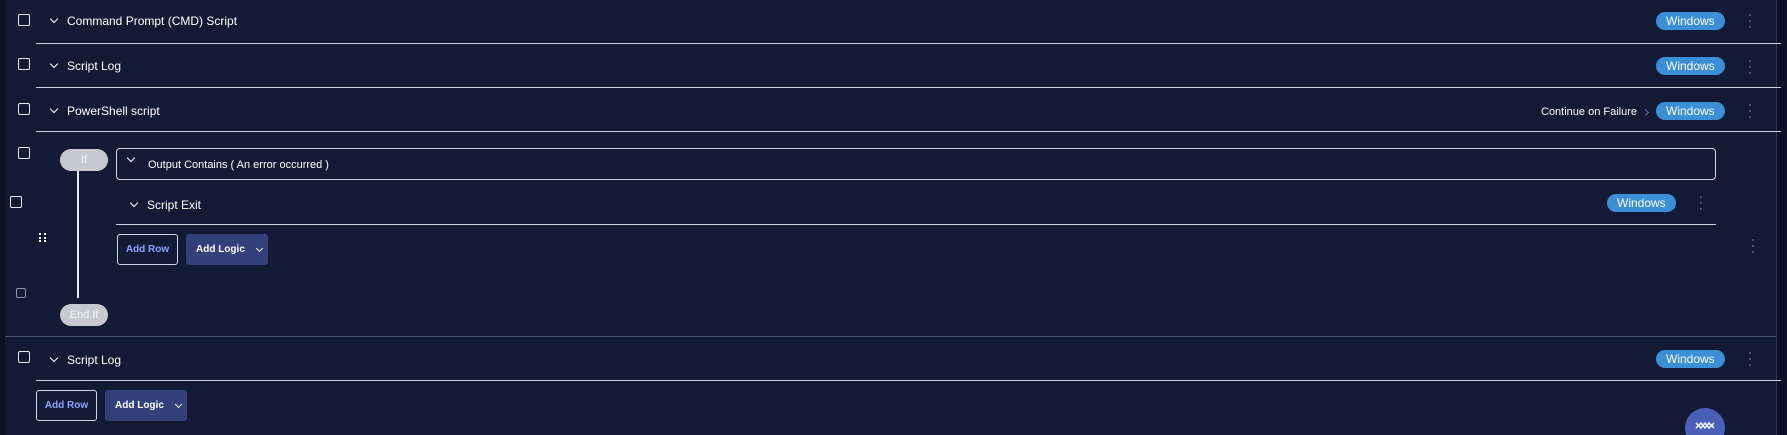 This screenshot has height=435, width=1787. I want to click on if-pill: If, so click(84, 160).